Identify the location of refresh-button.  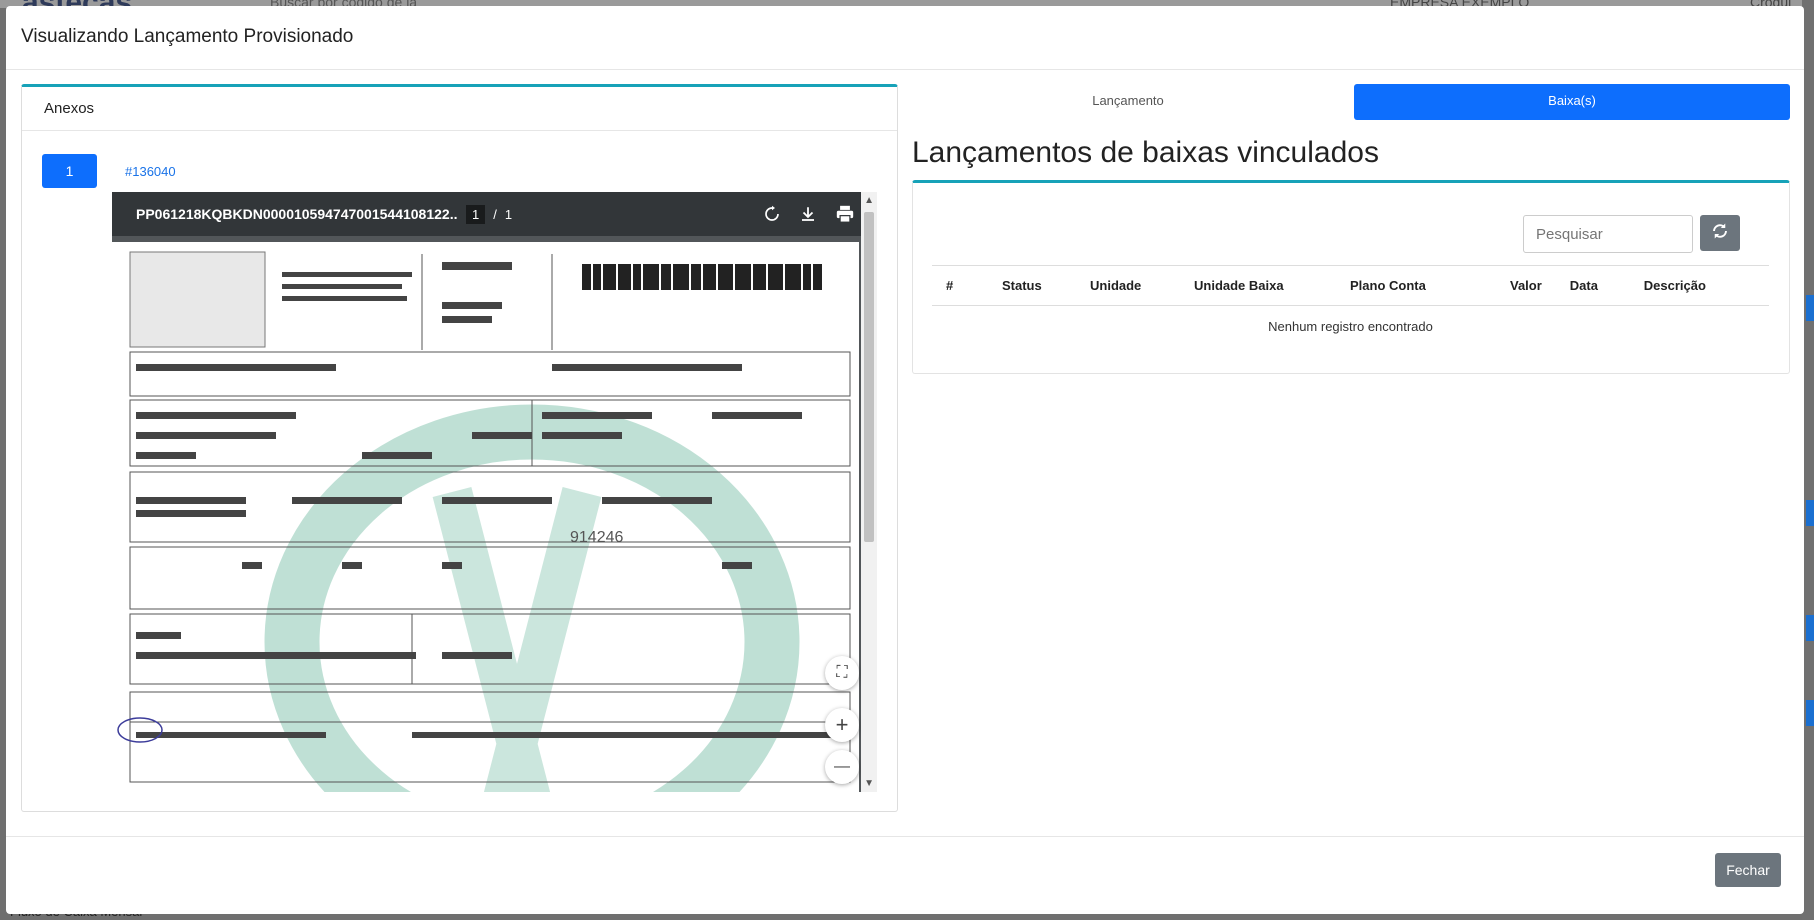
(1720, 233).